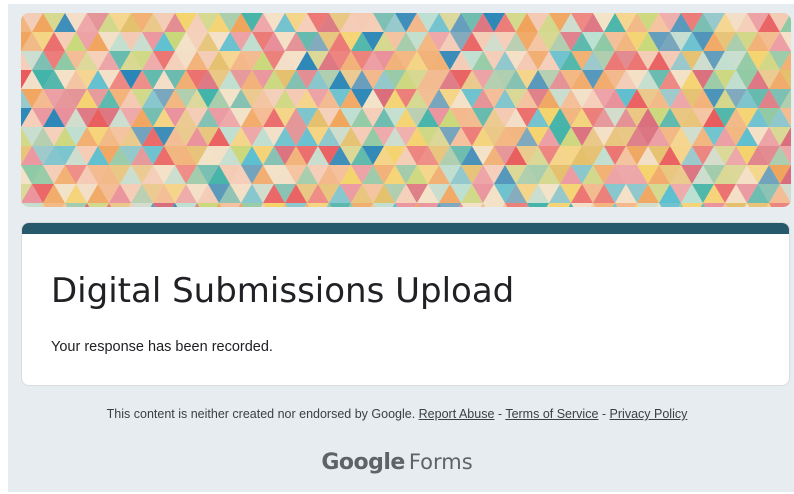 The height and width of the screenshot is (494, 794). Describe the element at coordinates (551, 414) in the screenshot. I see `terms-of-service-link: Terms of Service` at that location.